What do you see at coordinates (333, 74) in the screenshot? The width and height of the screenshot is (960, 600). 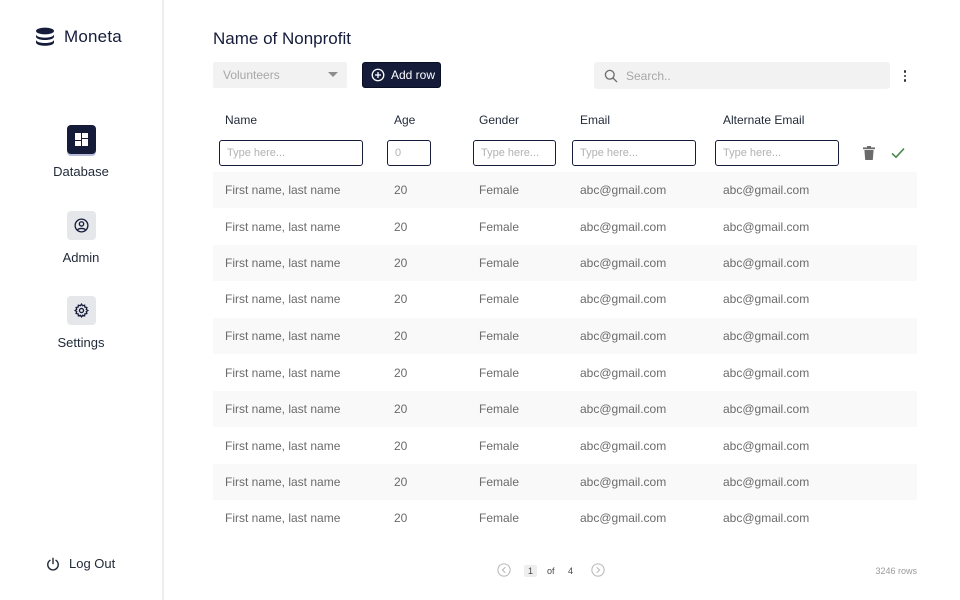 I see `caret-down-icon` at bounding box center [333, 74].